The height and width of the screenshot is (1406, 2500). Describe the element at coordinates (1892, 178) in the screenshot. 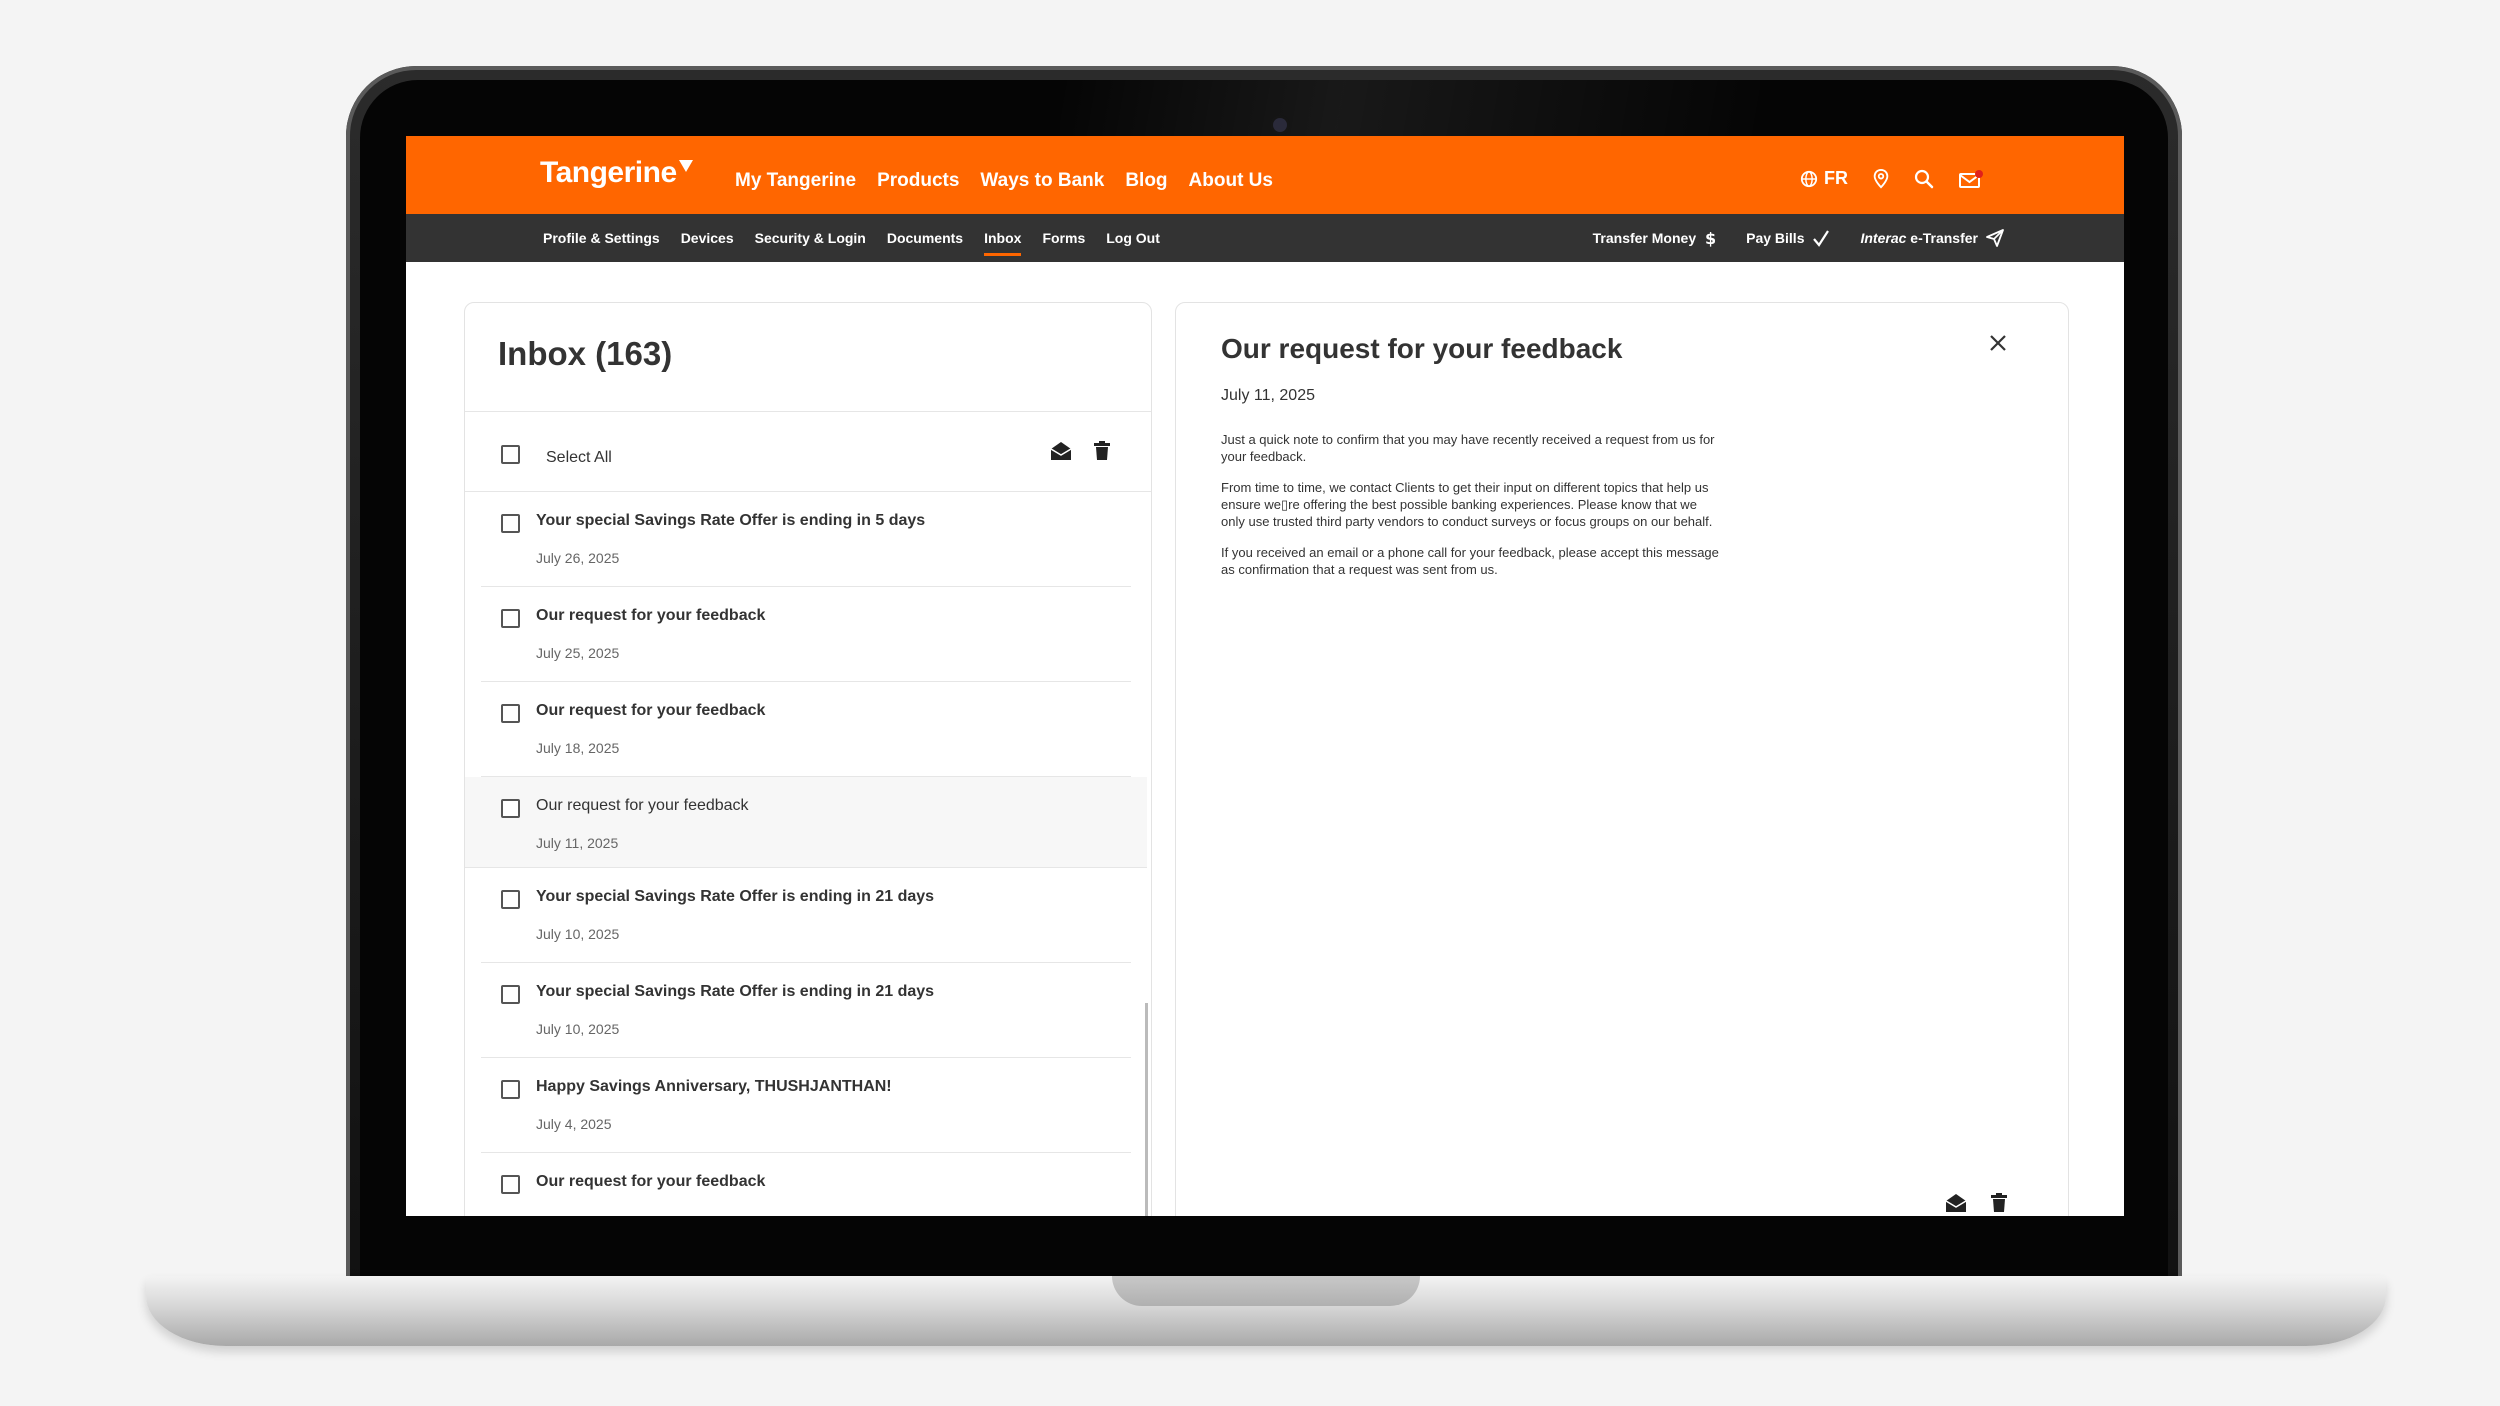

I see `utility-icons: FR` at that location.